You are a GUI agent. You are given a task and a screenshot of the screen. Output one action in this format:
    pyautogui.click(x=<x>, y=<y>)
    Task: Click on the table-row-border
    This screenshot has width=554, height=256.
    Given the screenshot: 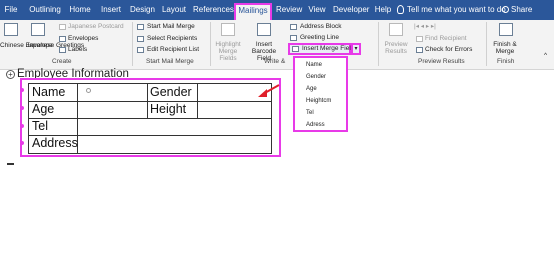 What is the action you would take?
    pyautogui.click(x=150, y=118)
    